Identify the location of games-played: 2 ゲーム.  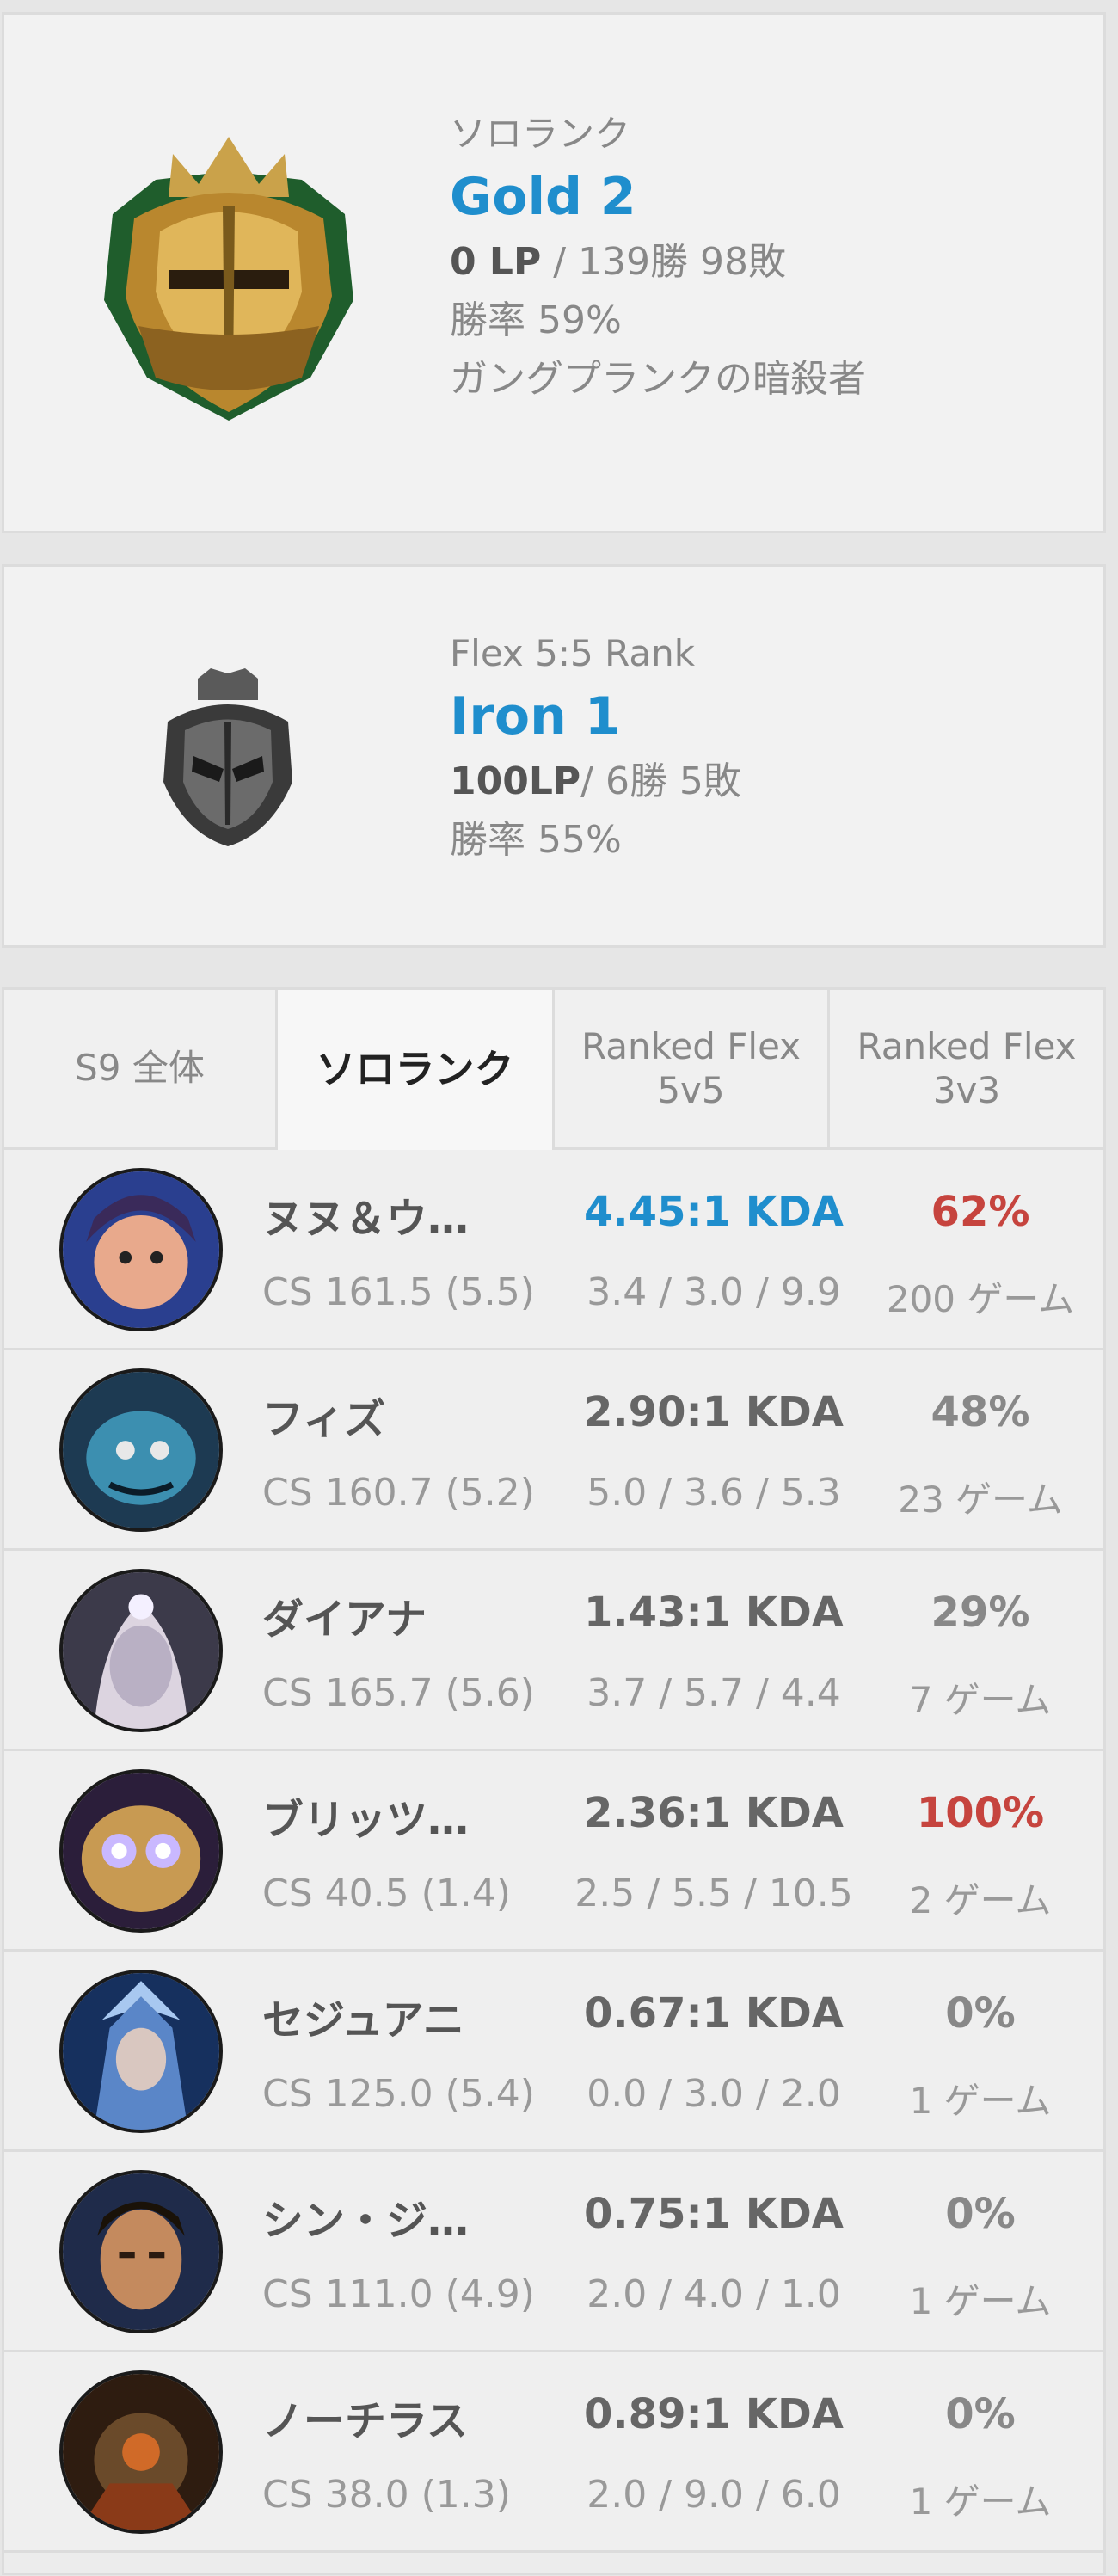
(980, 1900).